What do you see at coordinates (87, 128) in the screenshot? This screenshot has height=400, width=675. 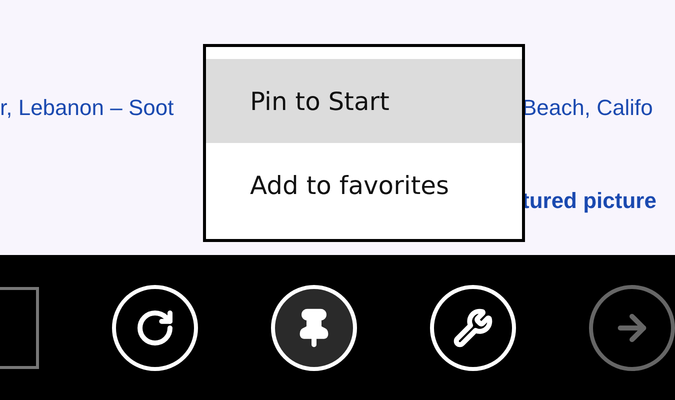 I see `link-text: r, Lebanon – Soot` at bounding box center [87, 128].